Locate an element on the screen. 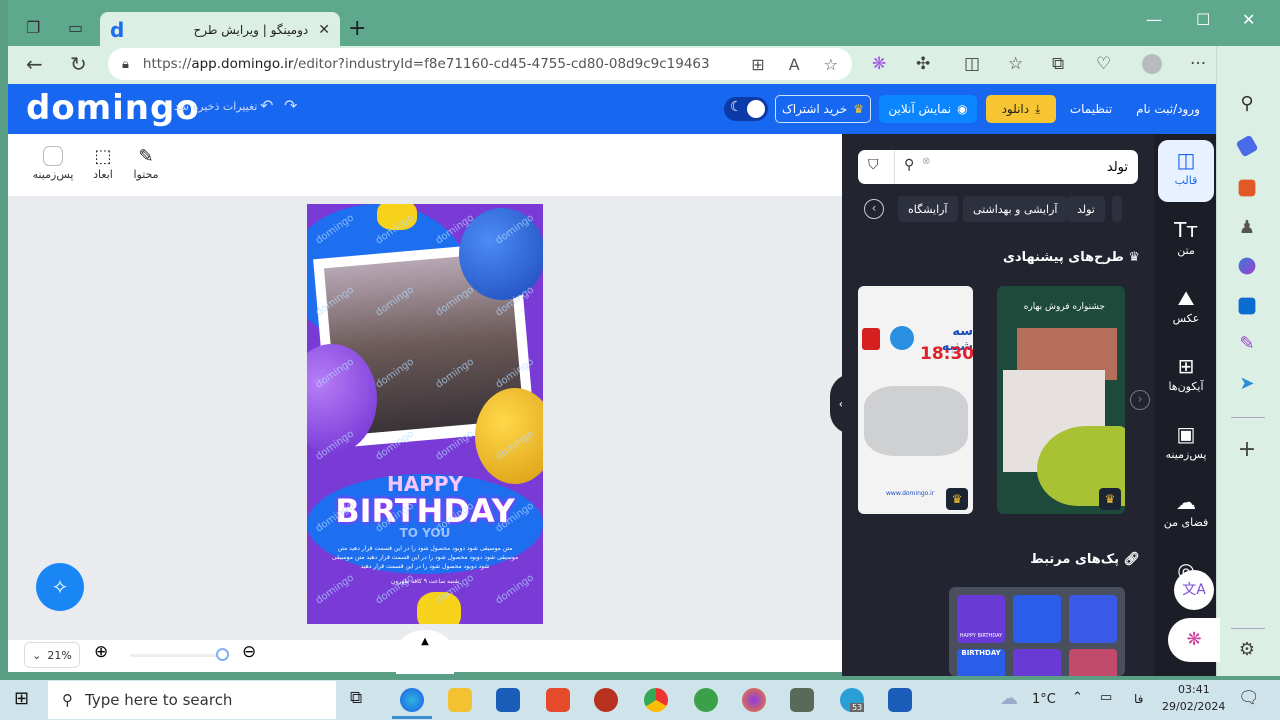 The height and width of the screenshot is (720, 1280). copilot-float-button: ❋ is located at coordinates (1194, 640).